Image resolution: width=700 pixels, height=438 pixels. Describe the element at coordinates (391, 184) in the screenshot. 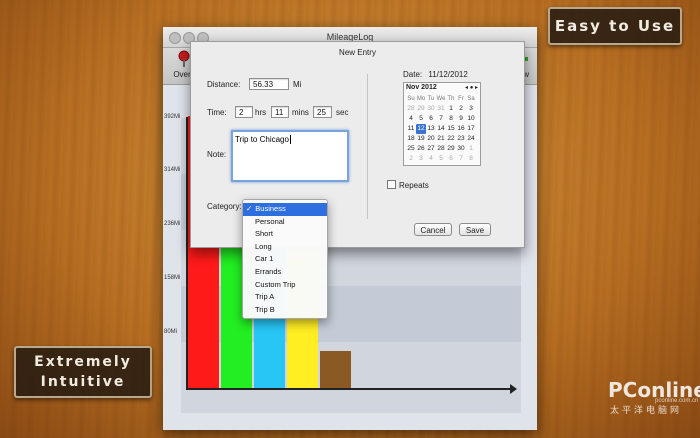

I see `repeats-checkbox` at that location.